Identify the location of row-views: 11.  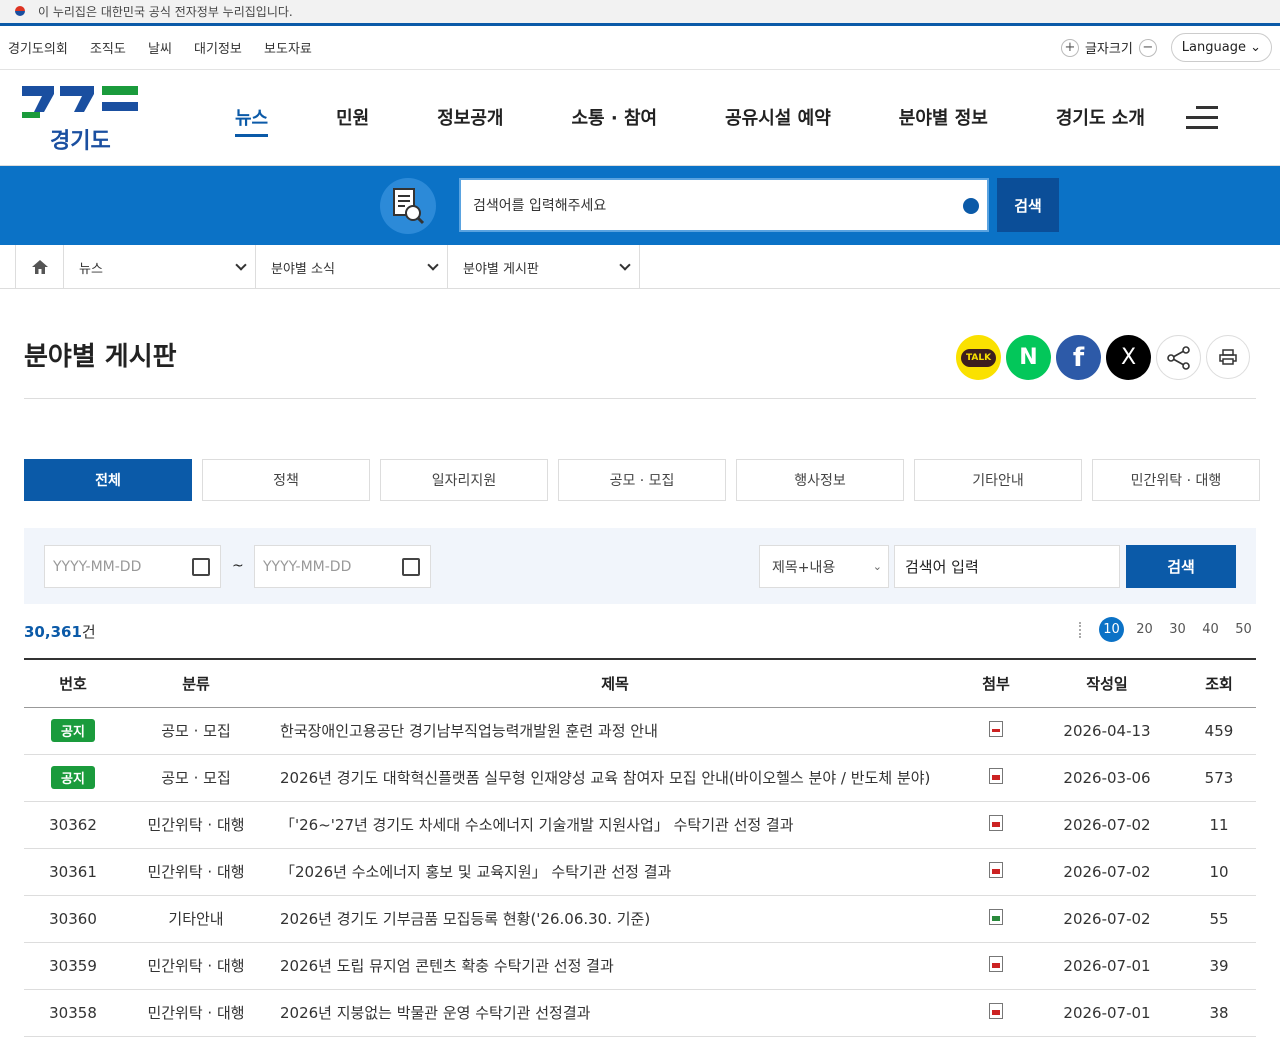
(1219, 825).